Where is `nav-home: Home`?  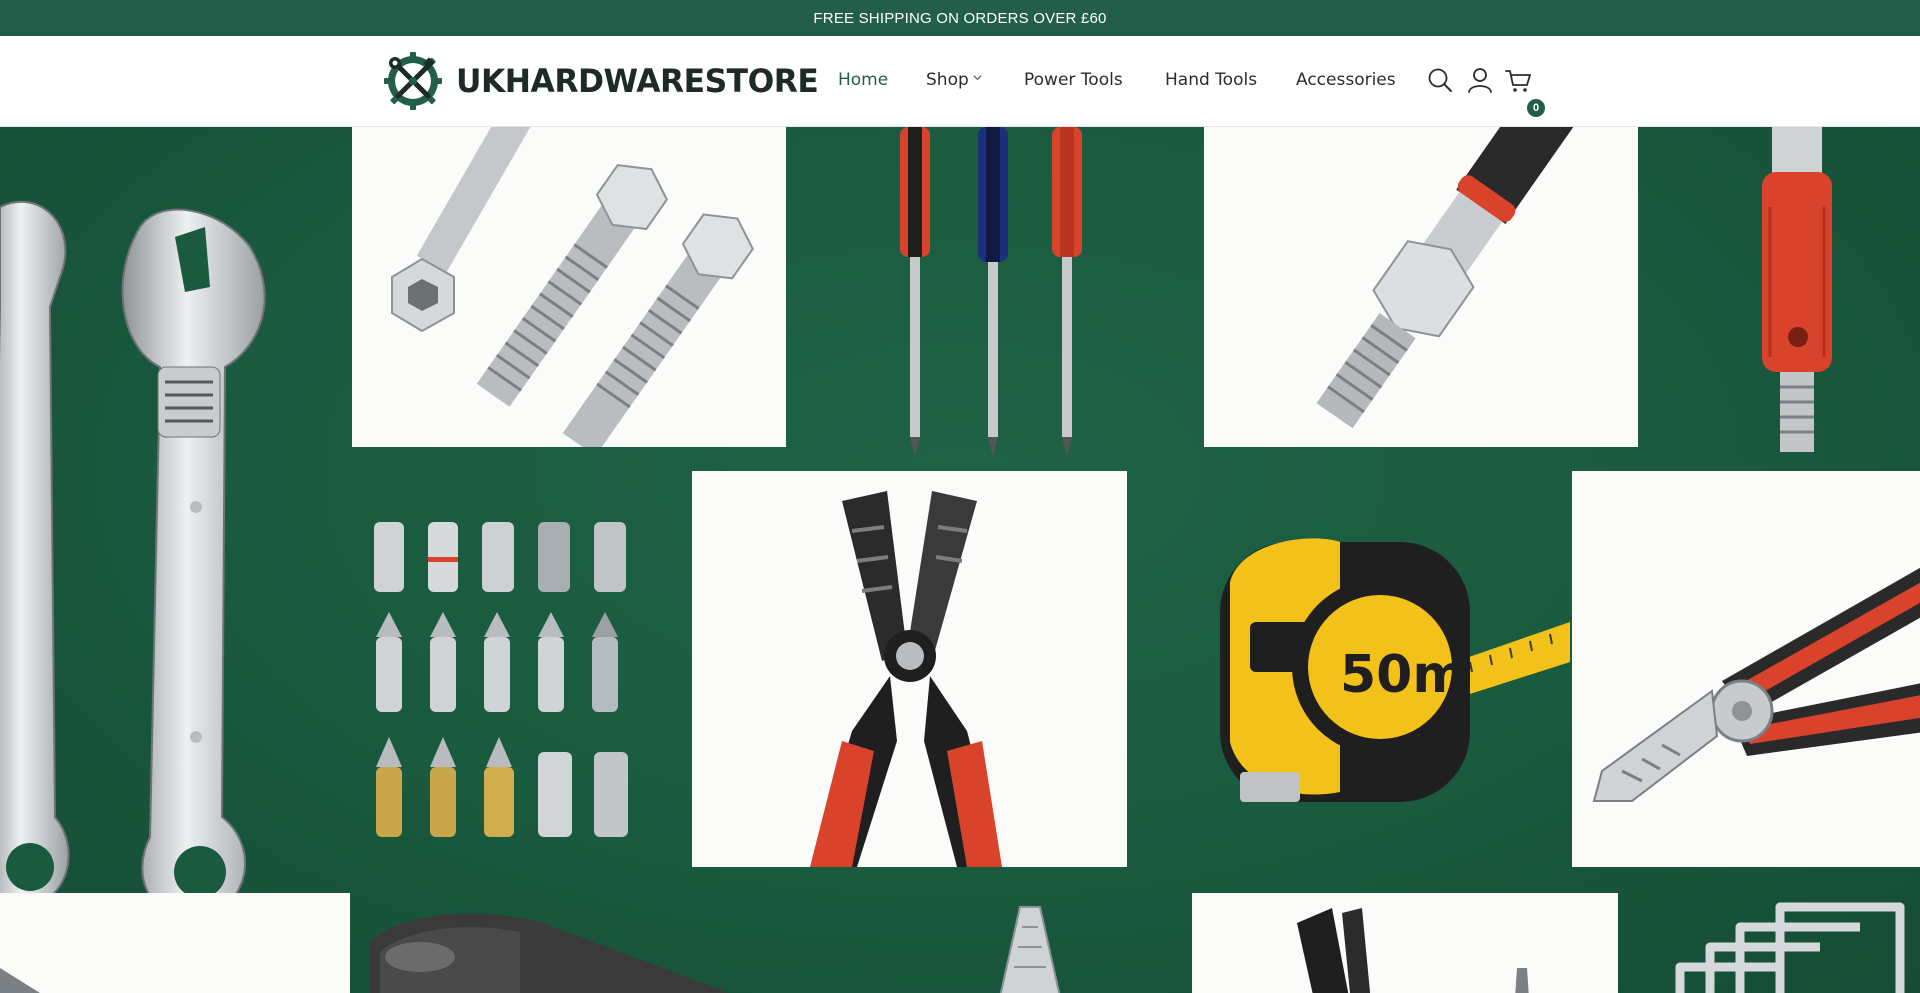 nav-home: Home is located at coordinates (863, 80).